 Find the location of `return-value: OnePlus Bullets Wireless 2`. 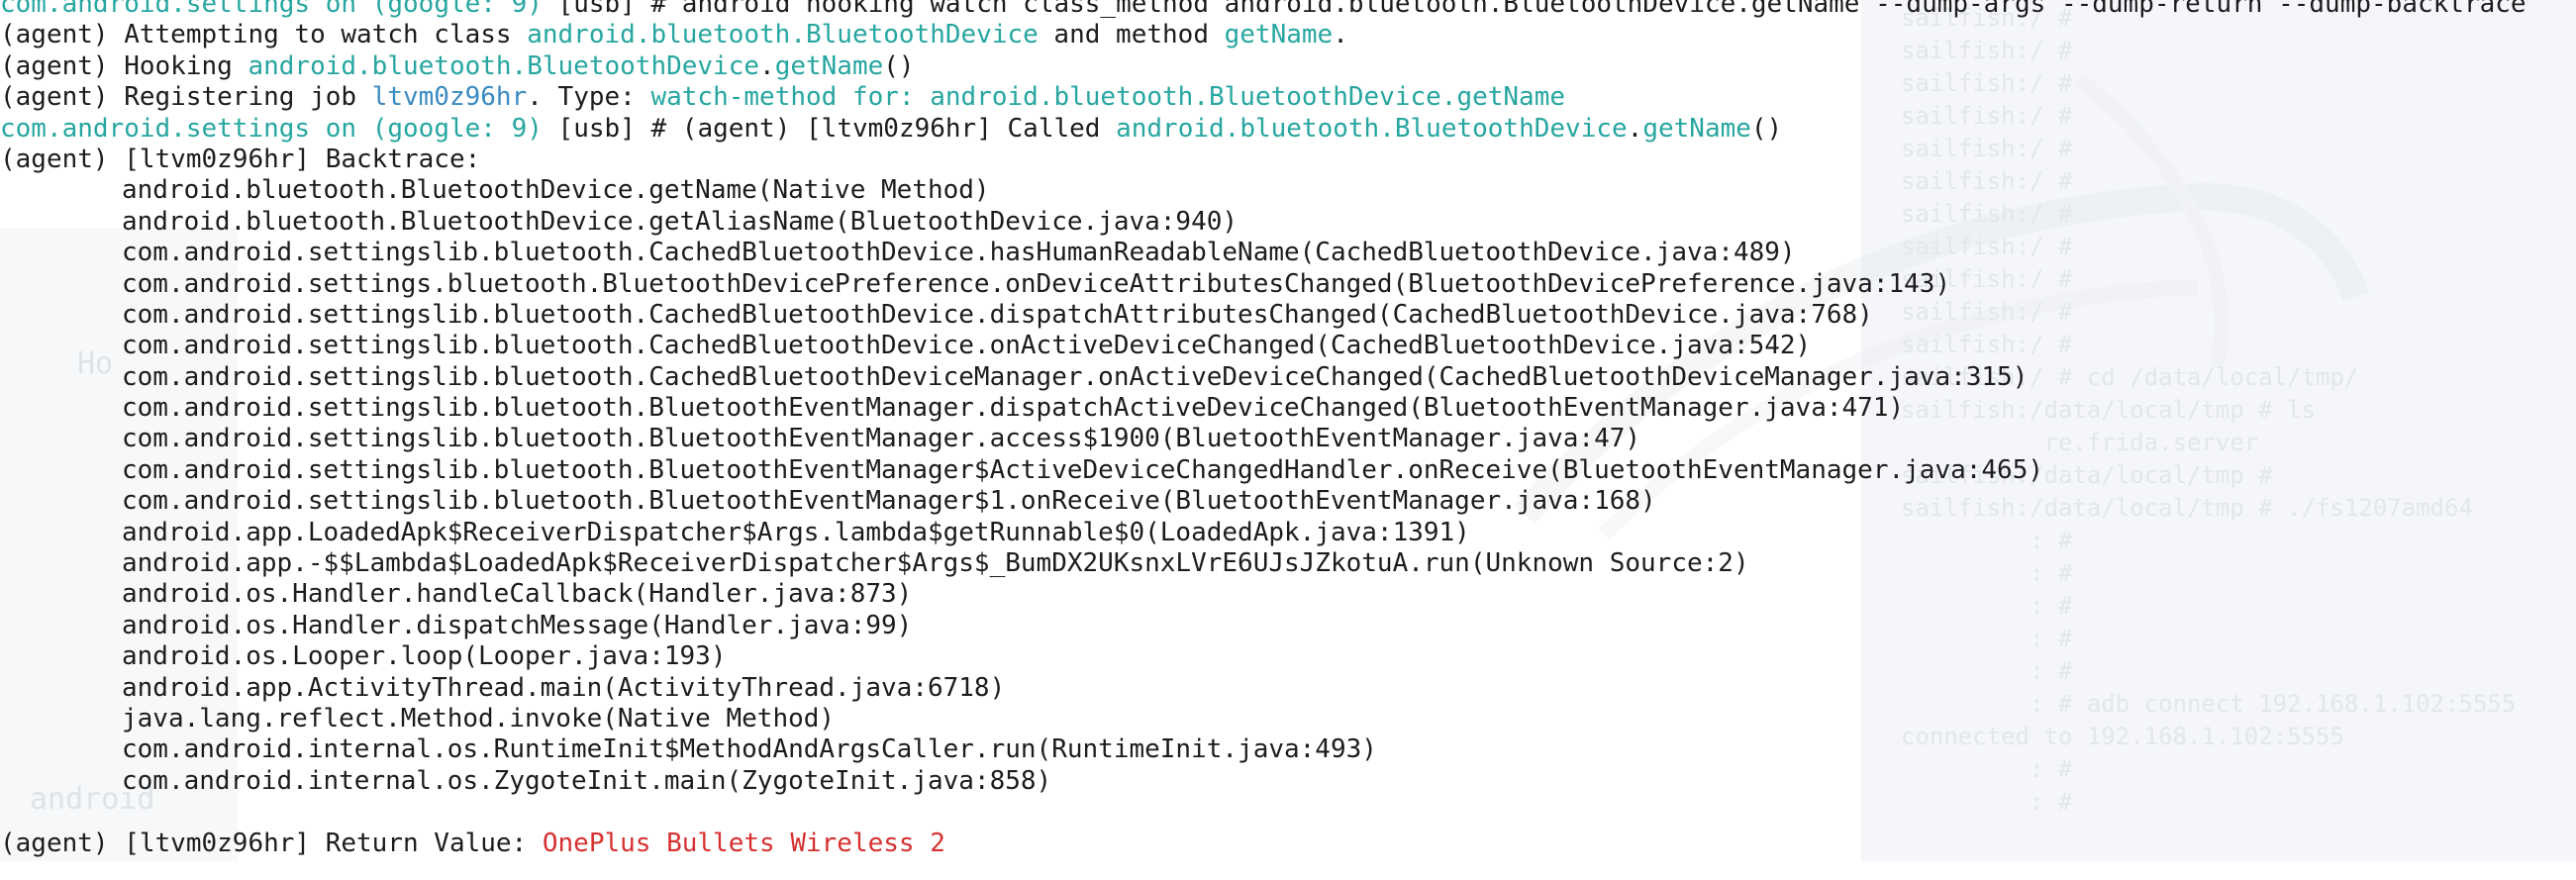

return-value: OnePlus Bullets Wireless 2 is located at coordinates (744, 843).